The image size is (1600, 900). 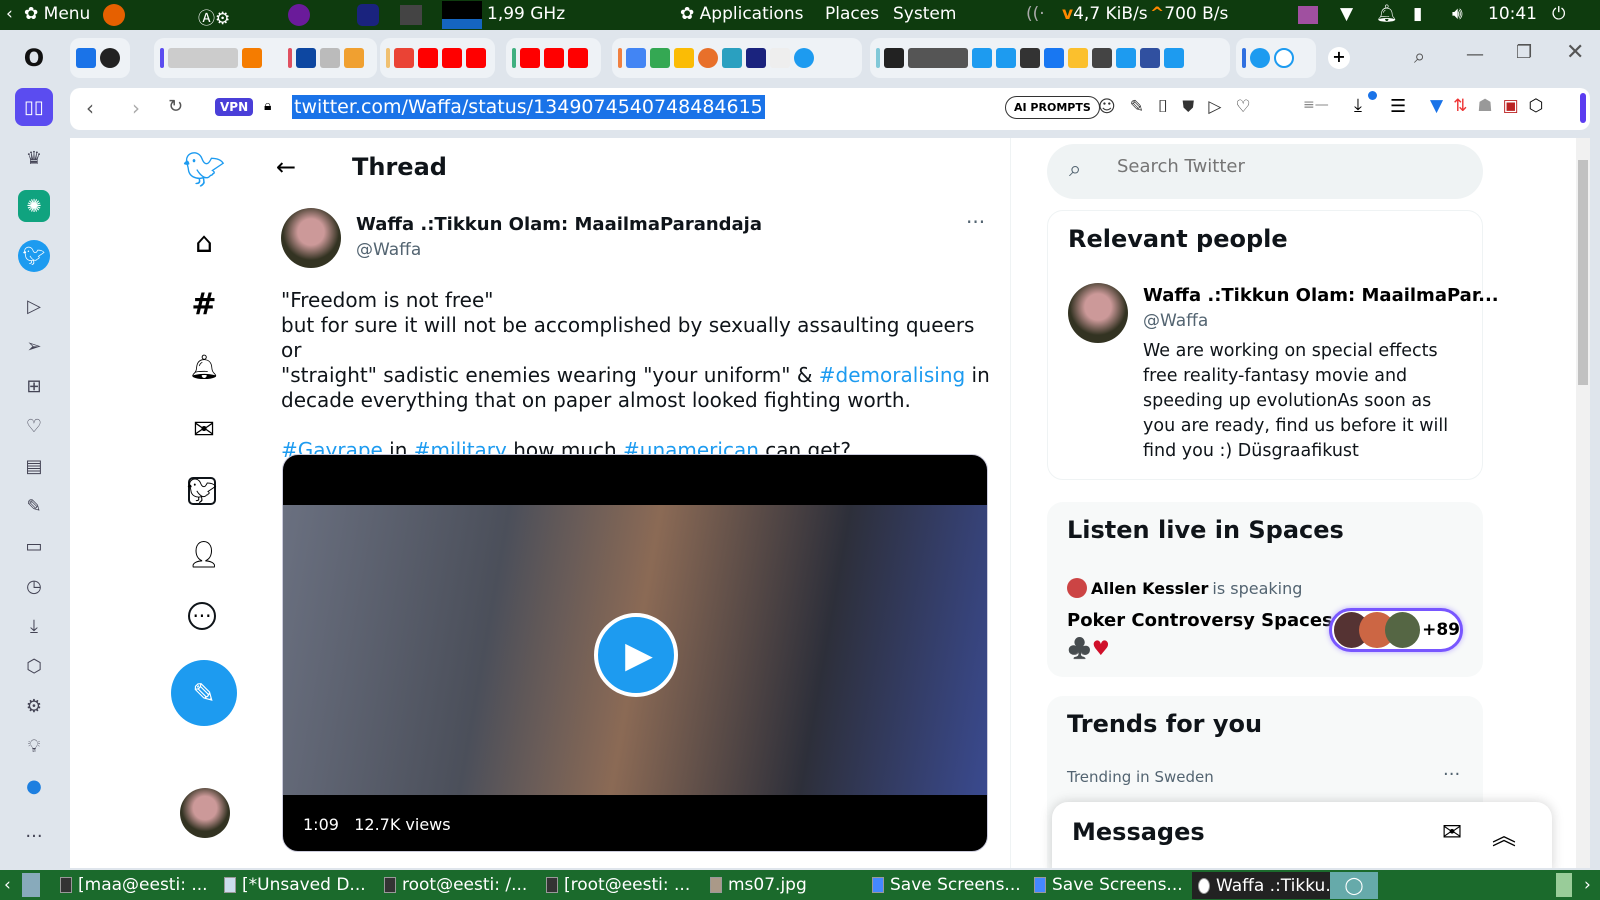 I want to click on search-box: ⌕, so click(x=1265, y=171).